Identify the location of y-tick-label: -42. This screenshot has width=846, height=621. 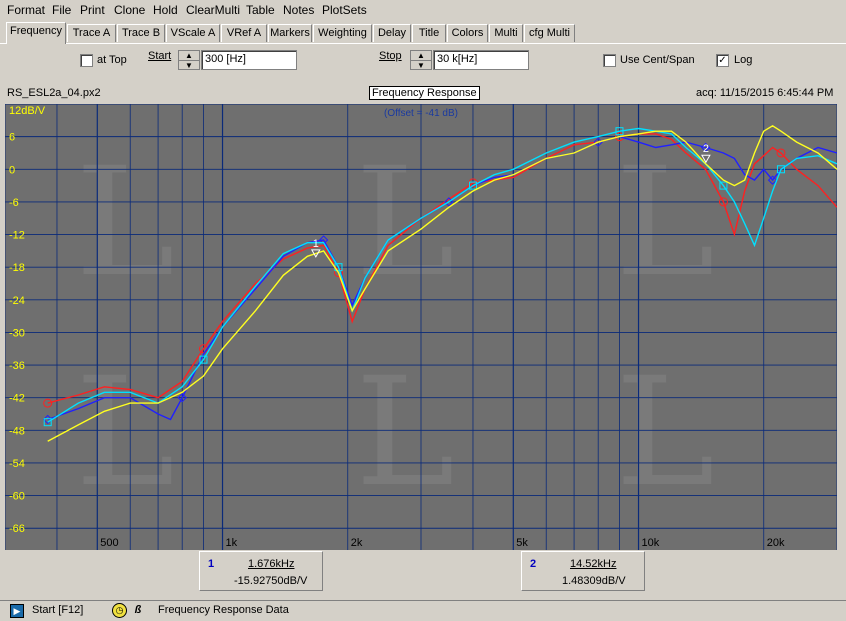
(17, 399).